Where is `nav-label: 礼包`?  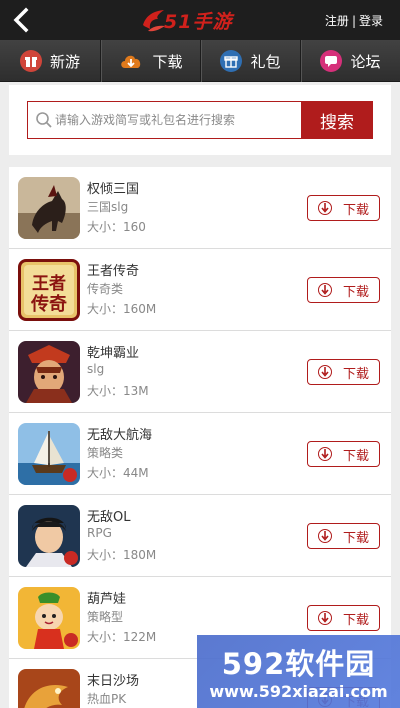 nav-label: 礼包 is located at coordinates (265, 61).